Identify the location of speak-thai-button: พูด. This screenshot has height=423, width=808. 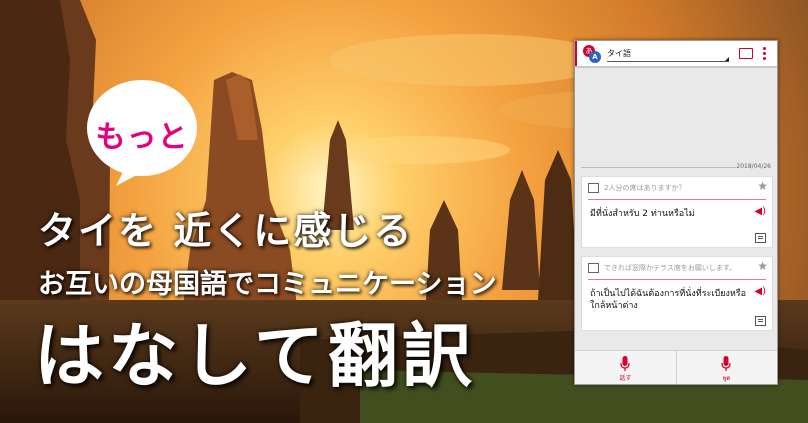
(726, 367).